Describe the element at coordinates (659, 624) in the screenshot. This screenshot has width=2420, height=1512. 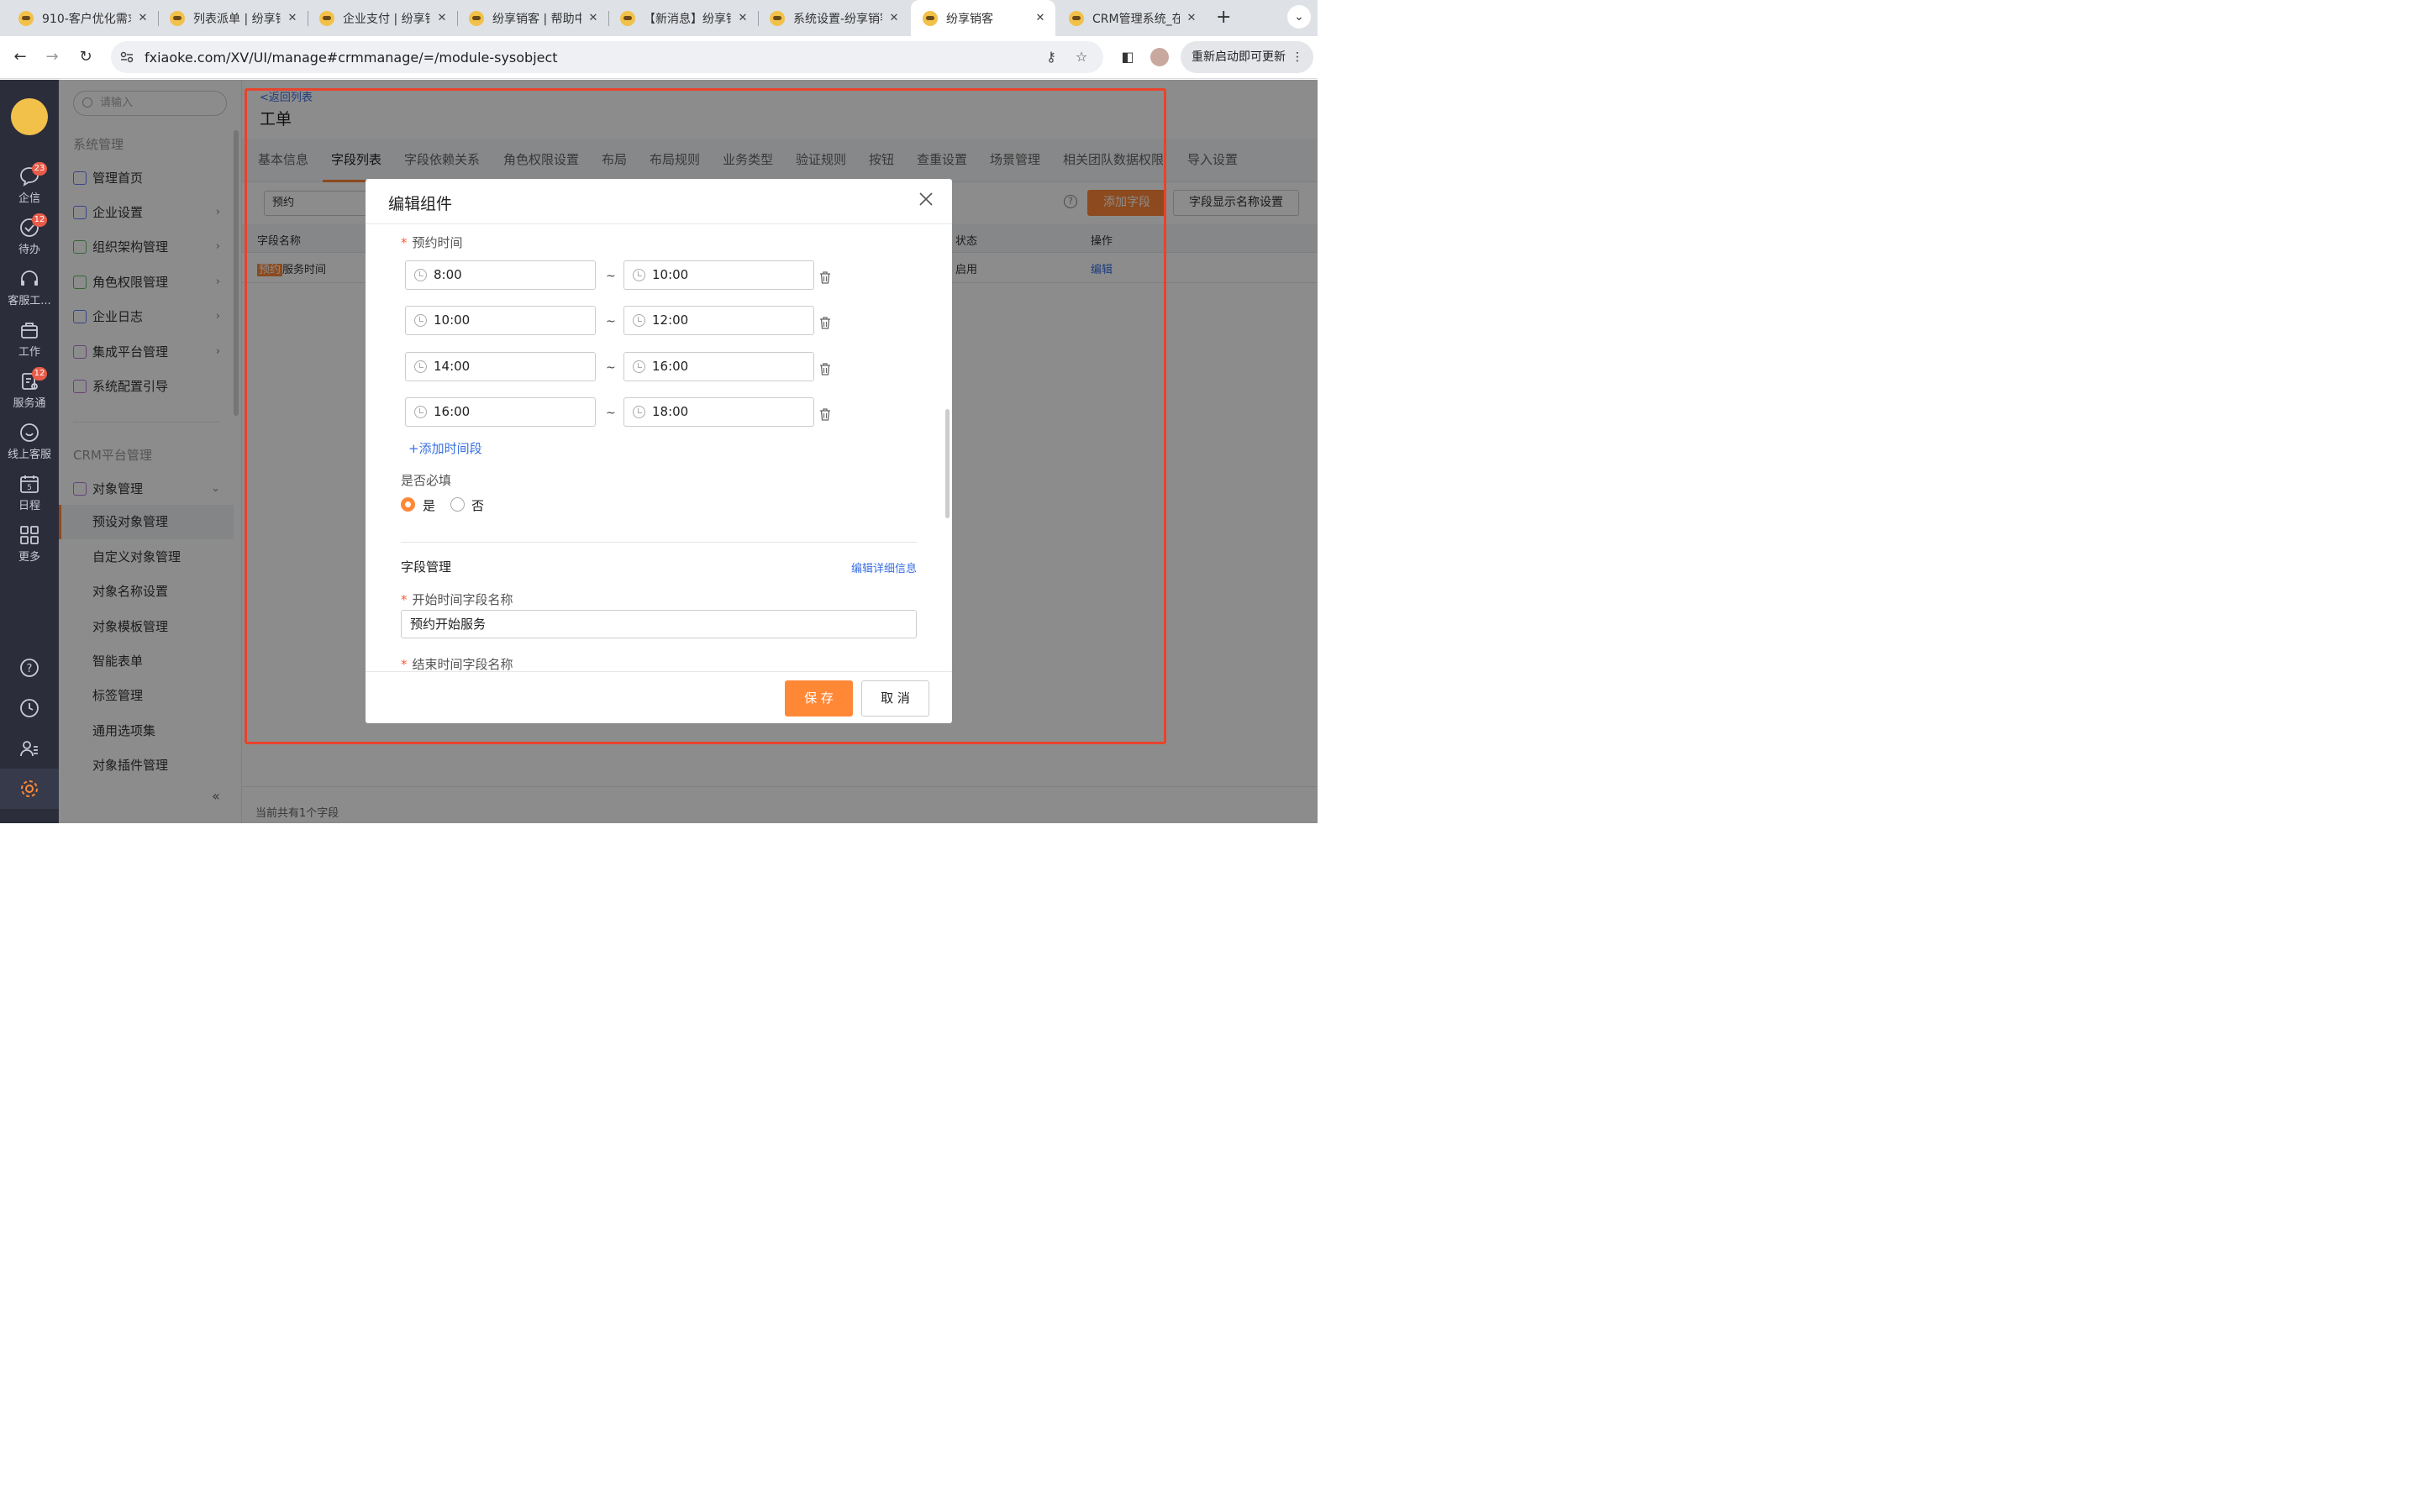
I see `start-field-name-input: 预约开始服务` at that location.